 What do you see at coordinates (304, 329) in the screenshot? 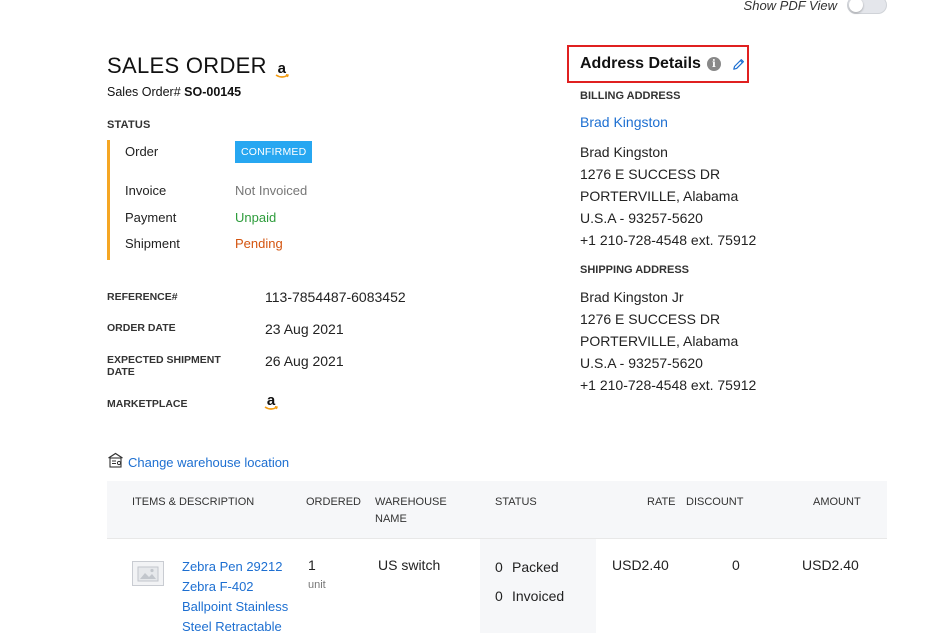
I see `order-date-value: 23 Aug 2021` at bounding box center [304, 329].